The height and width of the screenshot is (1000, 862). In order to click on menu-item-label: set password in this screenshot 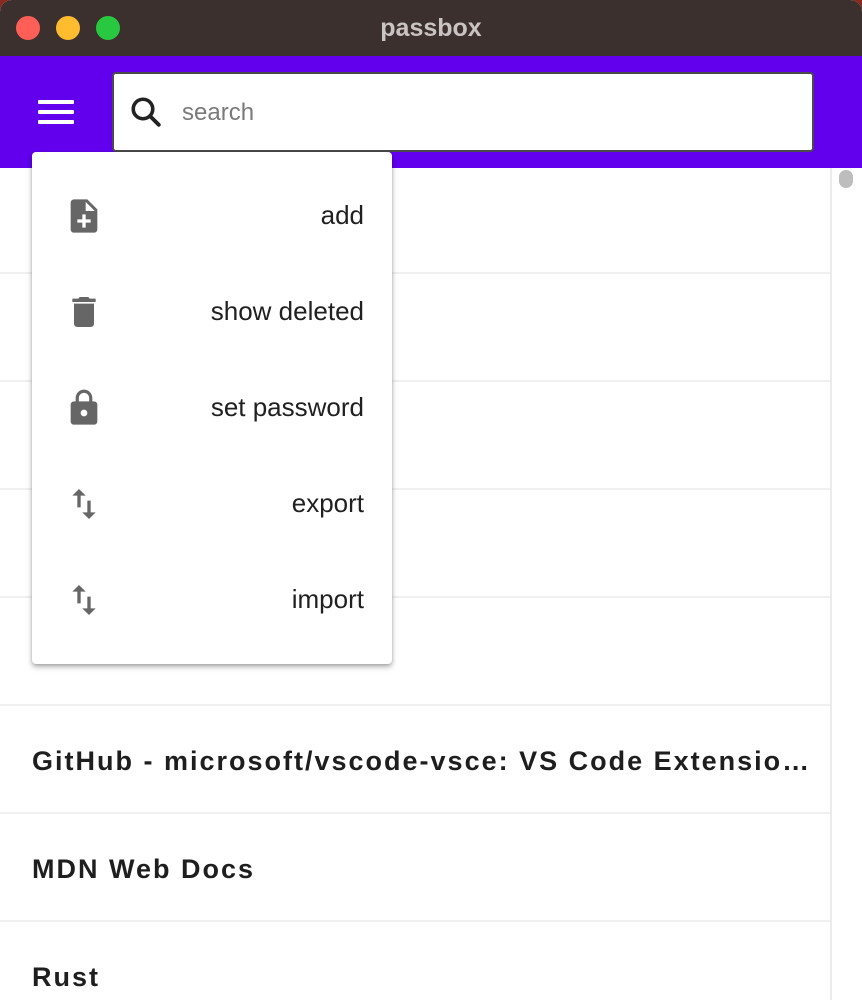, I will do `click(287, 407)`.